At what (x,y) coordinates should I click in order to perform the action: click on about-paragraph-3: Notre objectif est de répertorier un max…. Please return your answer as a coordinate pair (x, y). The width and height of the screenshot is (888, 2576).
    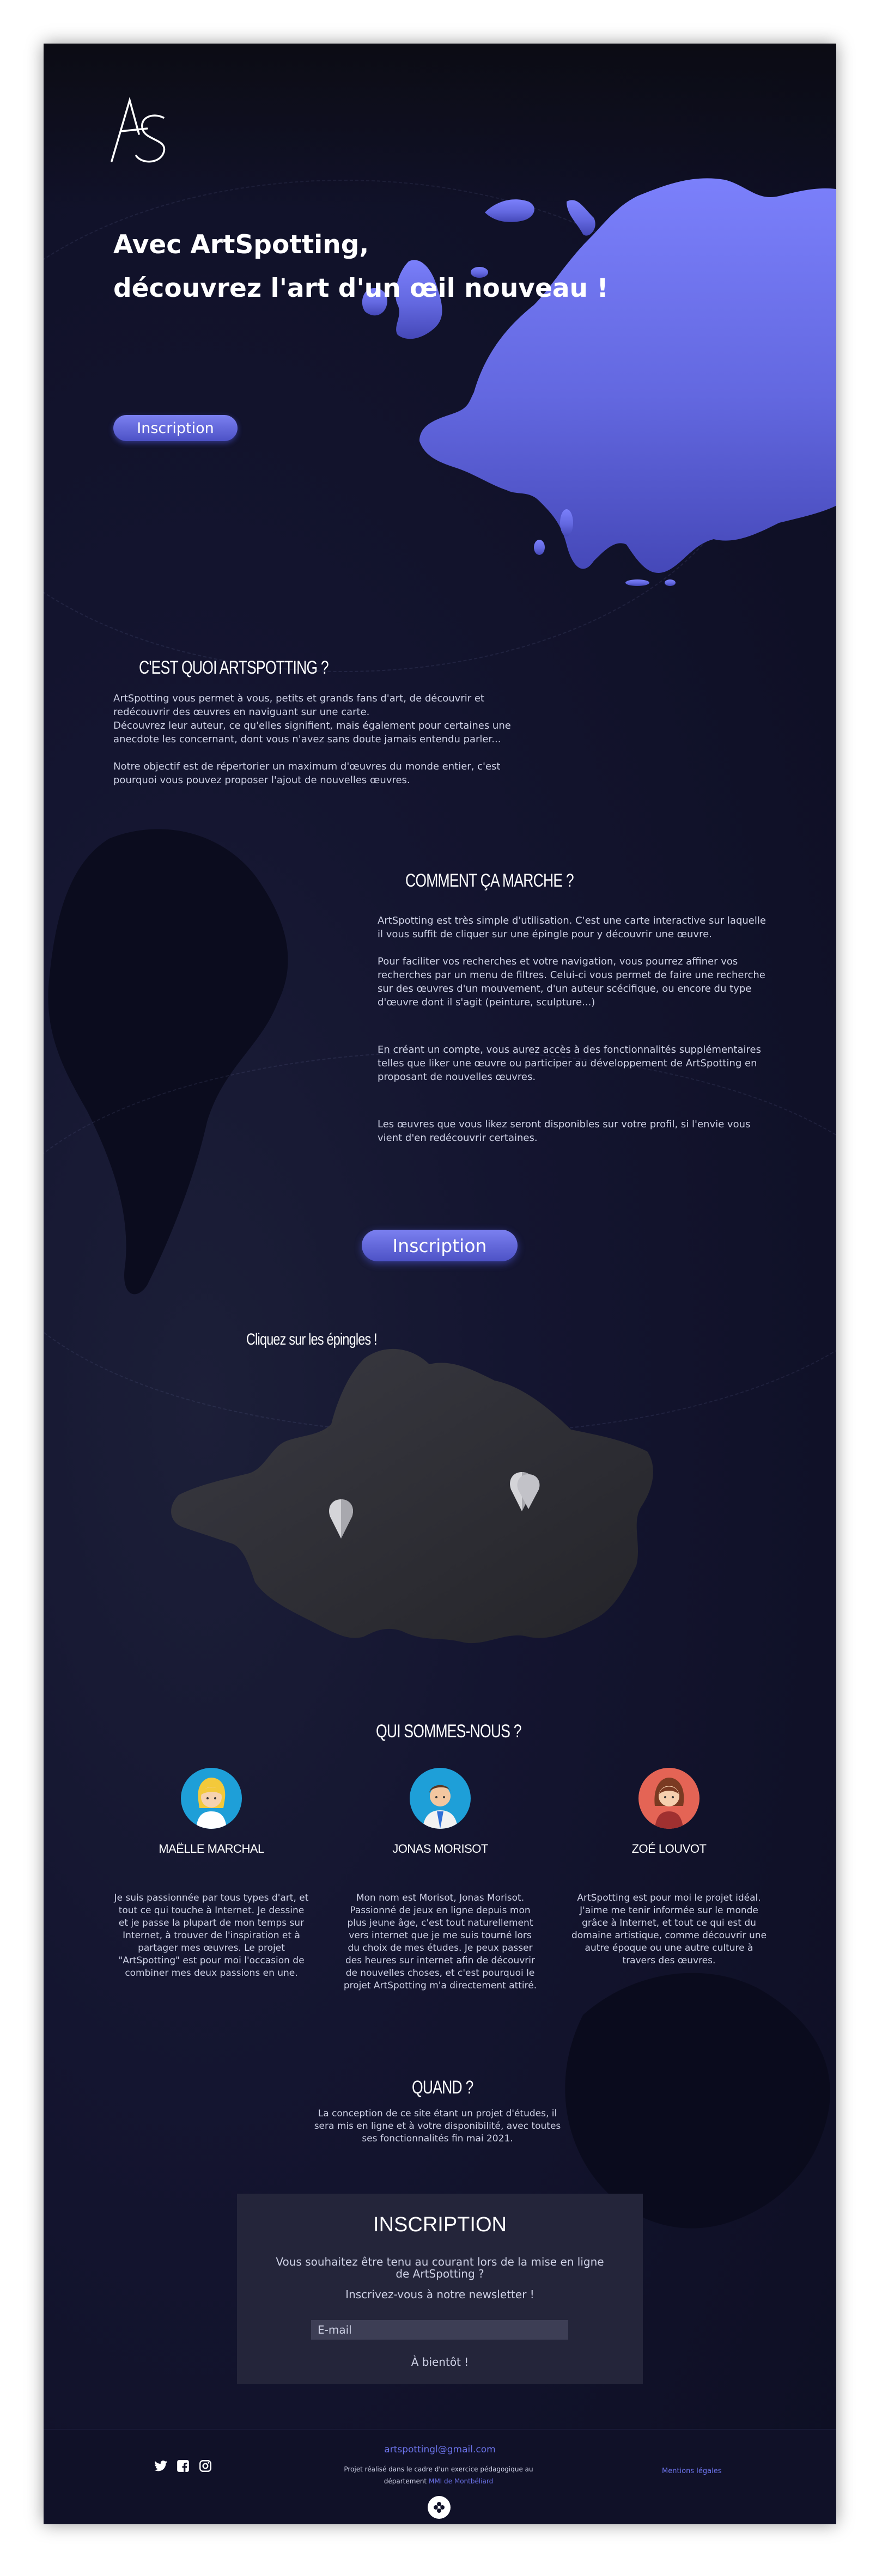
    Looking at the image, I should click on (307, 773).